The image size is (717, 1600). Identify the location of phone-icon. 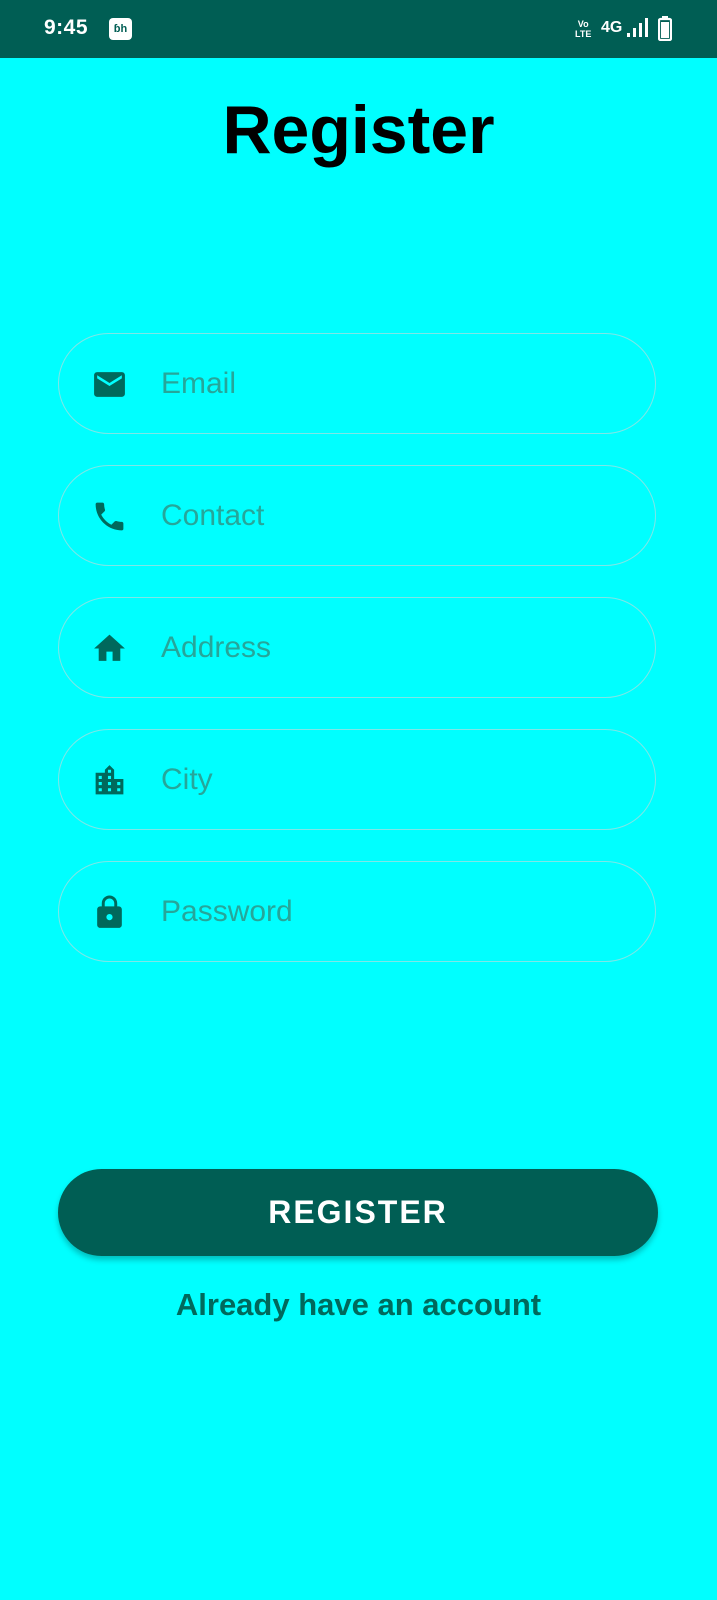
(109, 516).